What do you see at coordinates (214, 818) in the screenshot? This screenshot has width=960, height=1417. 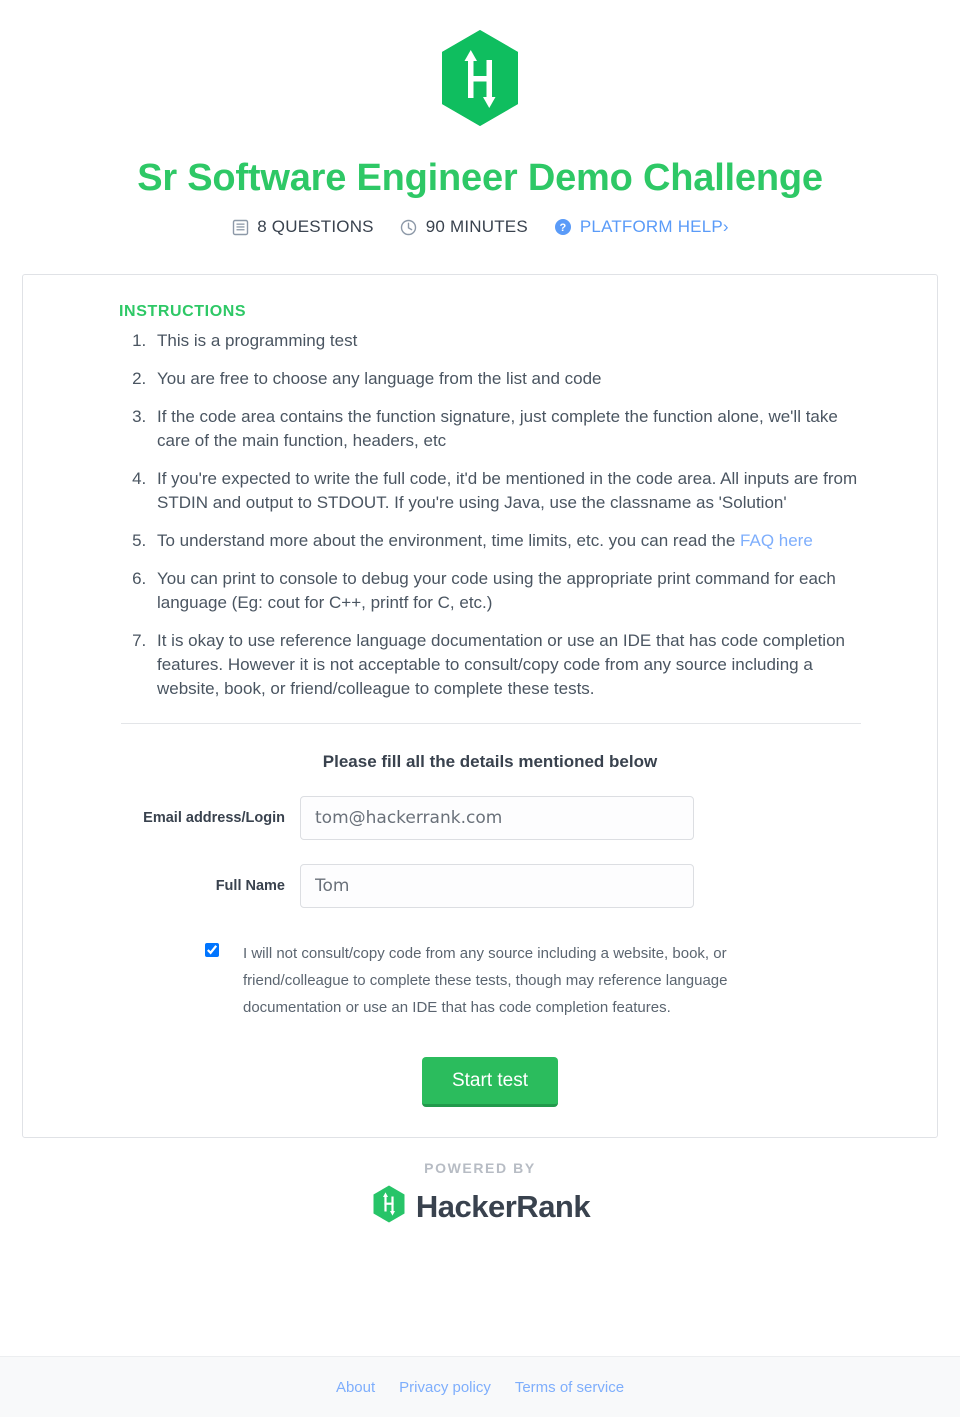 I see `email-field-label: Email address/Login` at bounding box center [214, 818].